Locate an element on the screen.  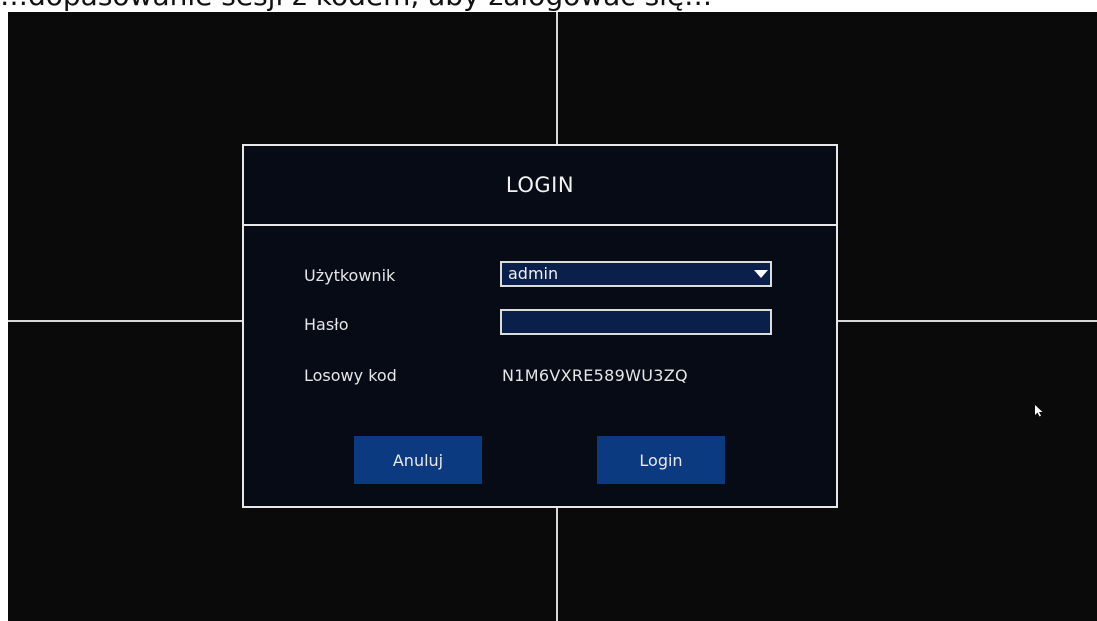
login-button-label: Login is located at coordinates (661, 460).